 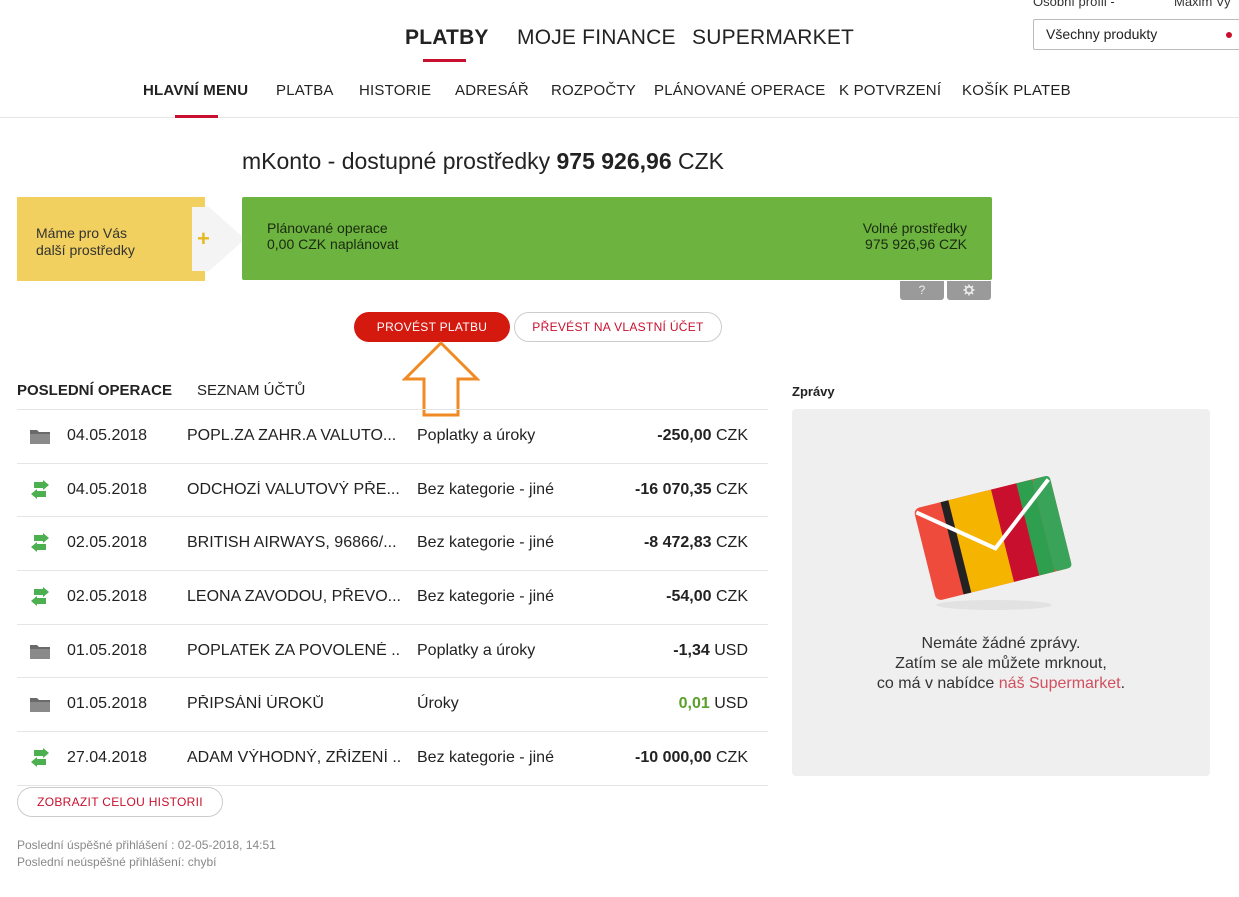 What do you see at coordinates (1060, 683) in the screenshot?
I see `supermarket-link: náš Supermarket` at bounding box center [1060, 683].